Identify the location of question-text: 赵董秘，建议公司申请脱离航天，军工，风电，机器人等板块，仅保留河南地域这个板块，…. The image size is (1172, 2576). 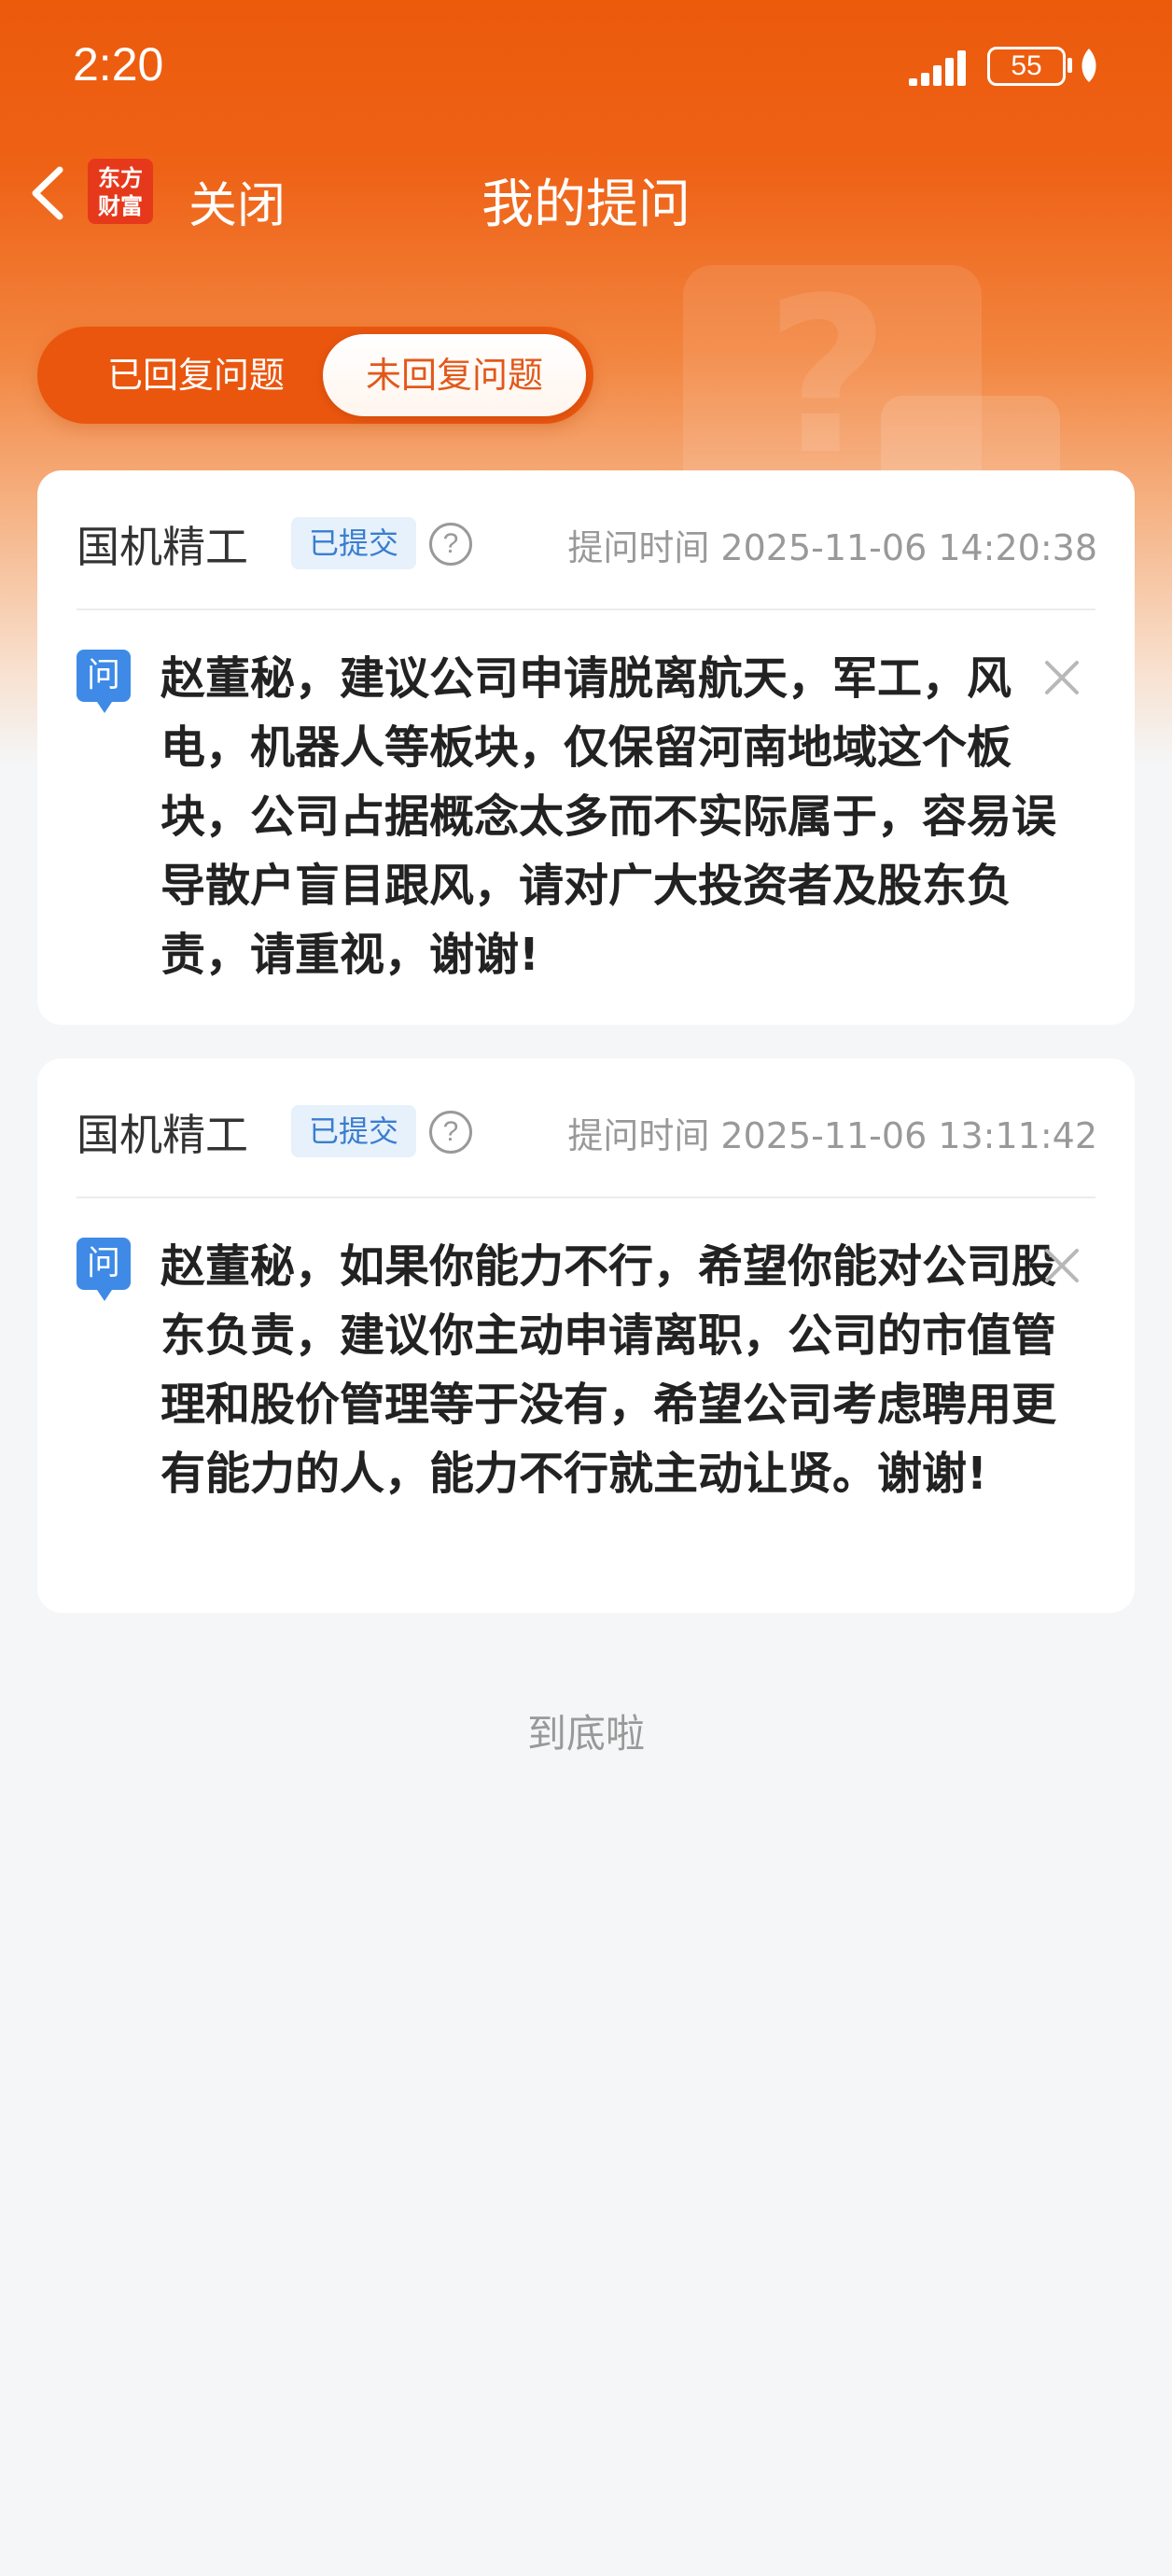
(608, 816).